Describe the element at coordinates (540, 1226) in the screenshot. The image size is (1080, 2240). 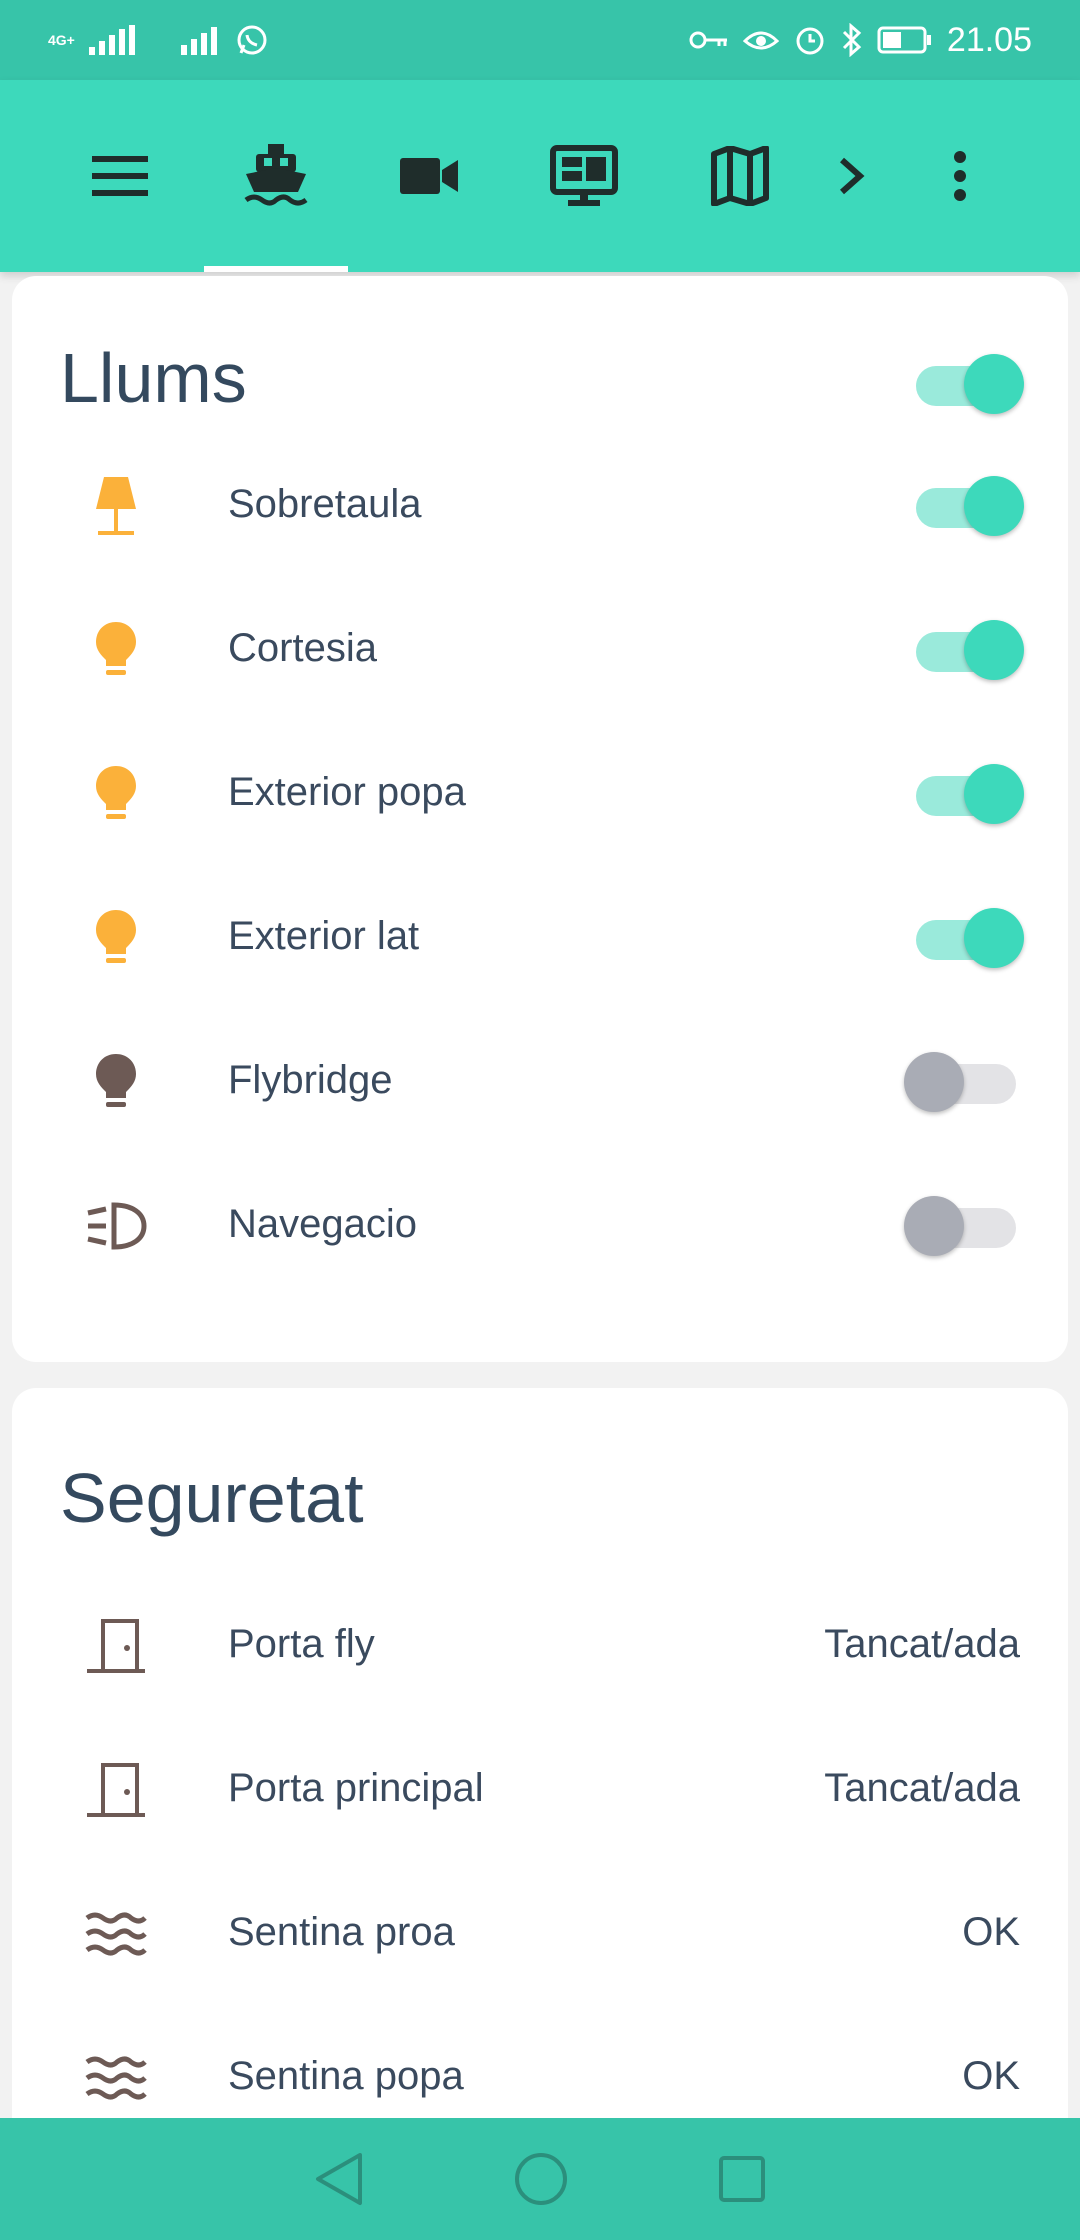
I see `light-row-navegacio: Navegacio` at that location.